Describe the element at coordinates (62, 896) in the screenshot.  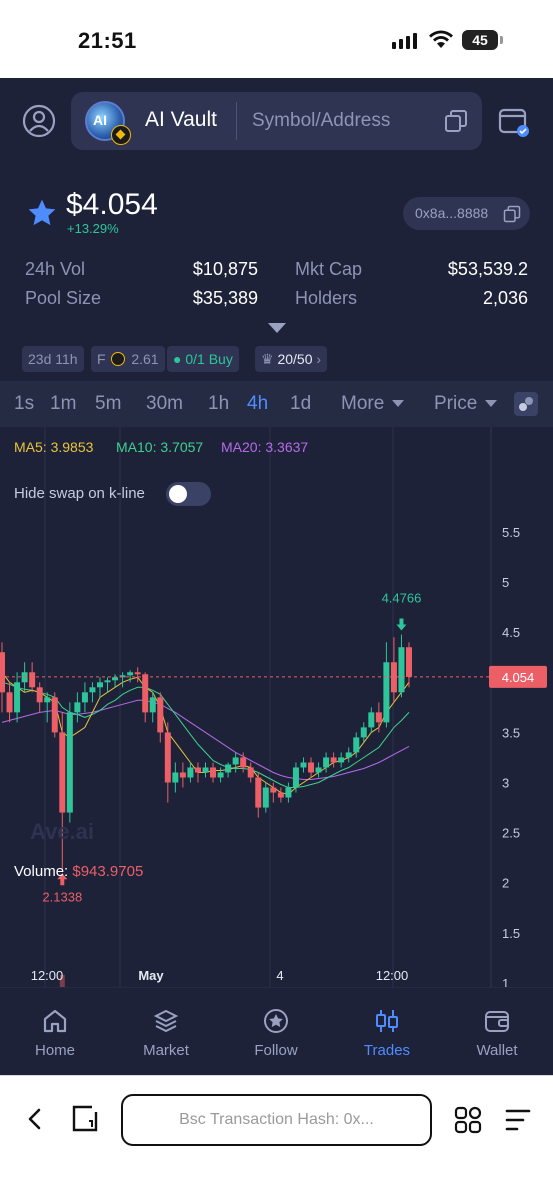
I see `low-marker-label: 2.1338` at that location.